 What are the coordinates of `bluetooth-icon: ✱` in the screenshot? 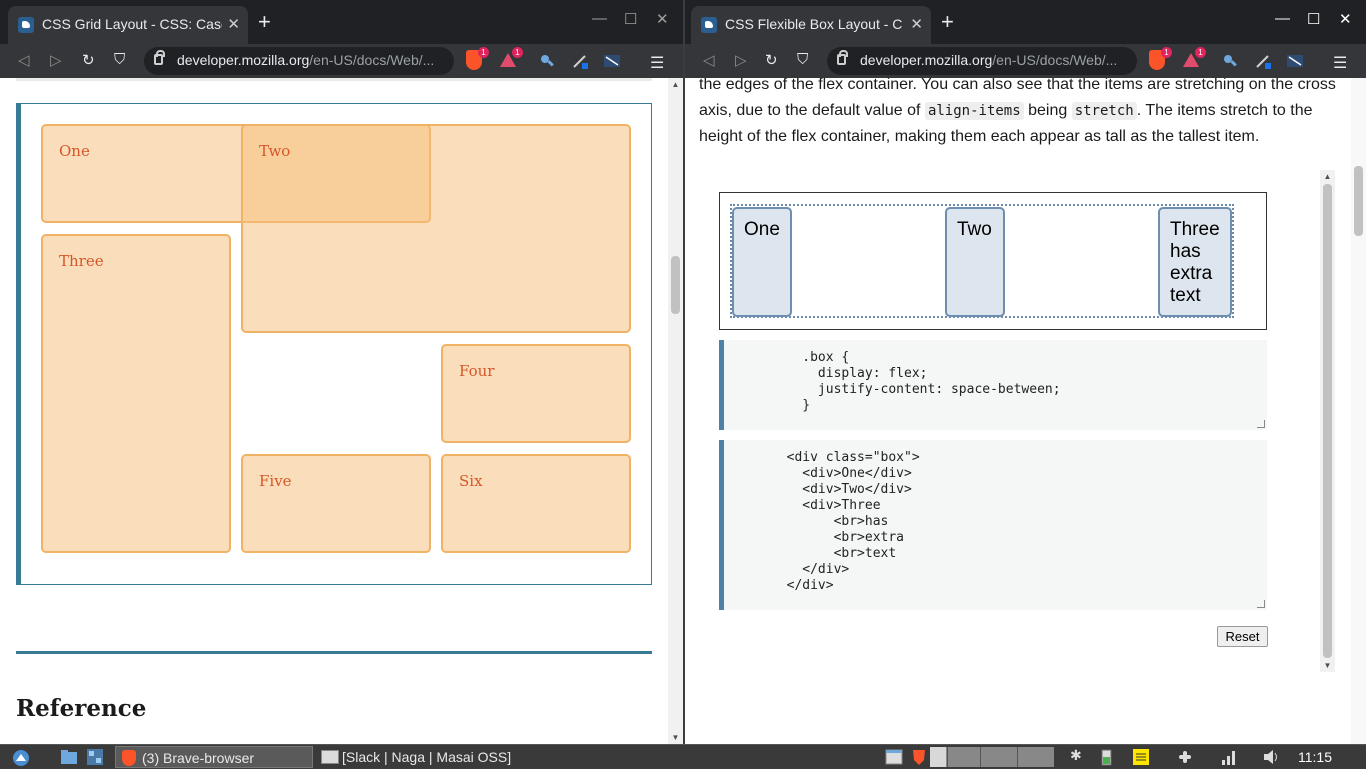 It's located at (1076, 755).